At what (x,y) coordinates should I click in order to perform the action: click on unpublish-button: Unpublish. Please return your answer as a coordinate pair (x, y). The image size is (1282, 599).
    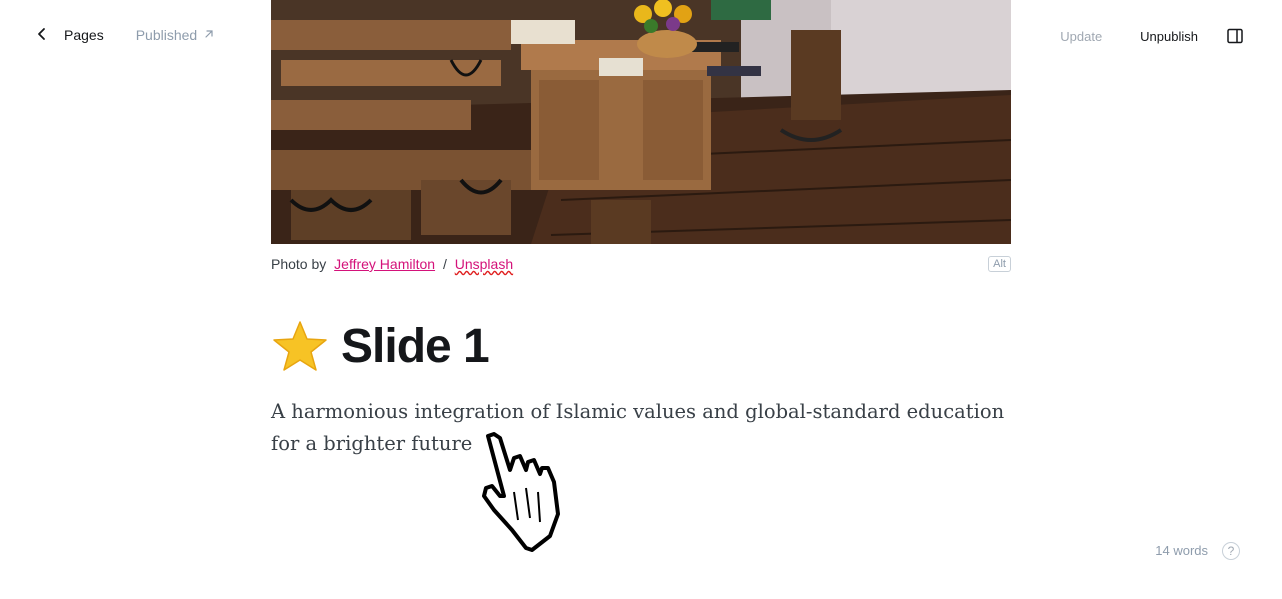
    Looking at the image, I should click on (1169, 36).